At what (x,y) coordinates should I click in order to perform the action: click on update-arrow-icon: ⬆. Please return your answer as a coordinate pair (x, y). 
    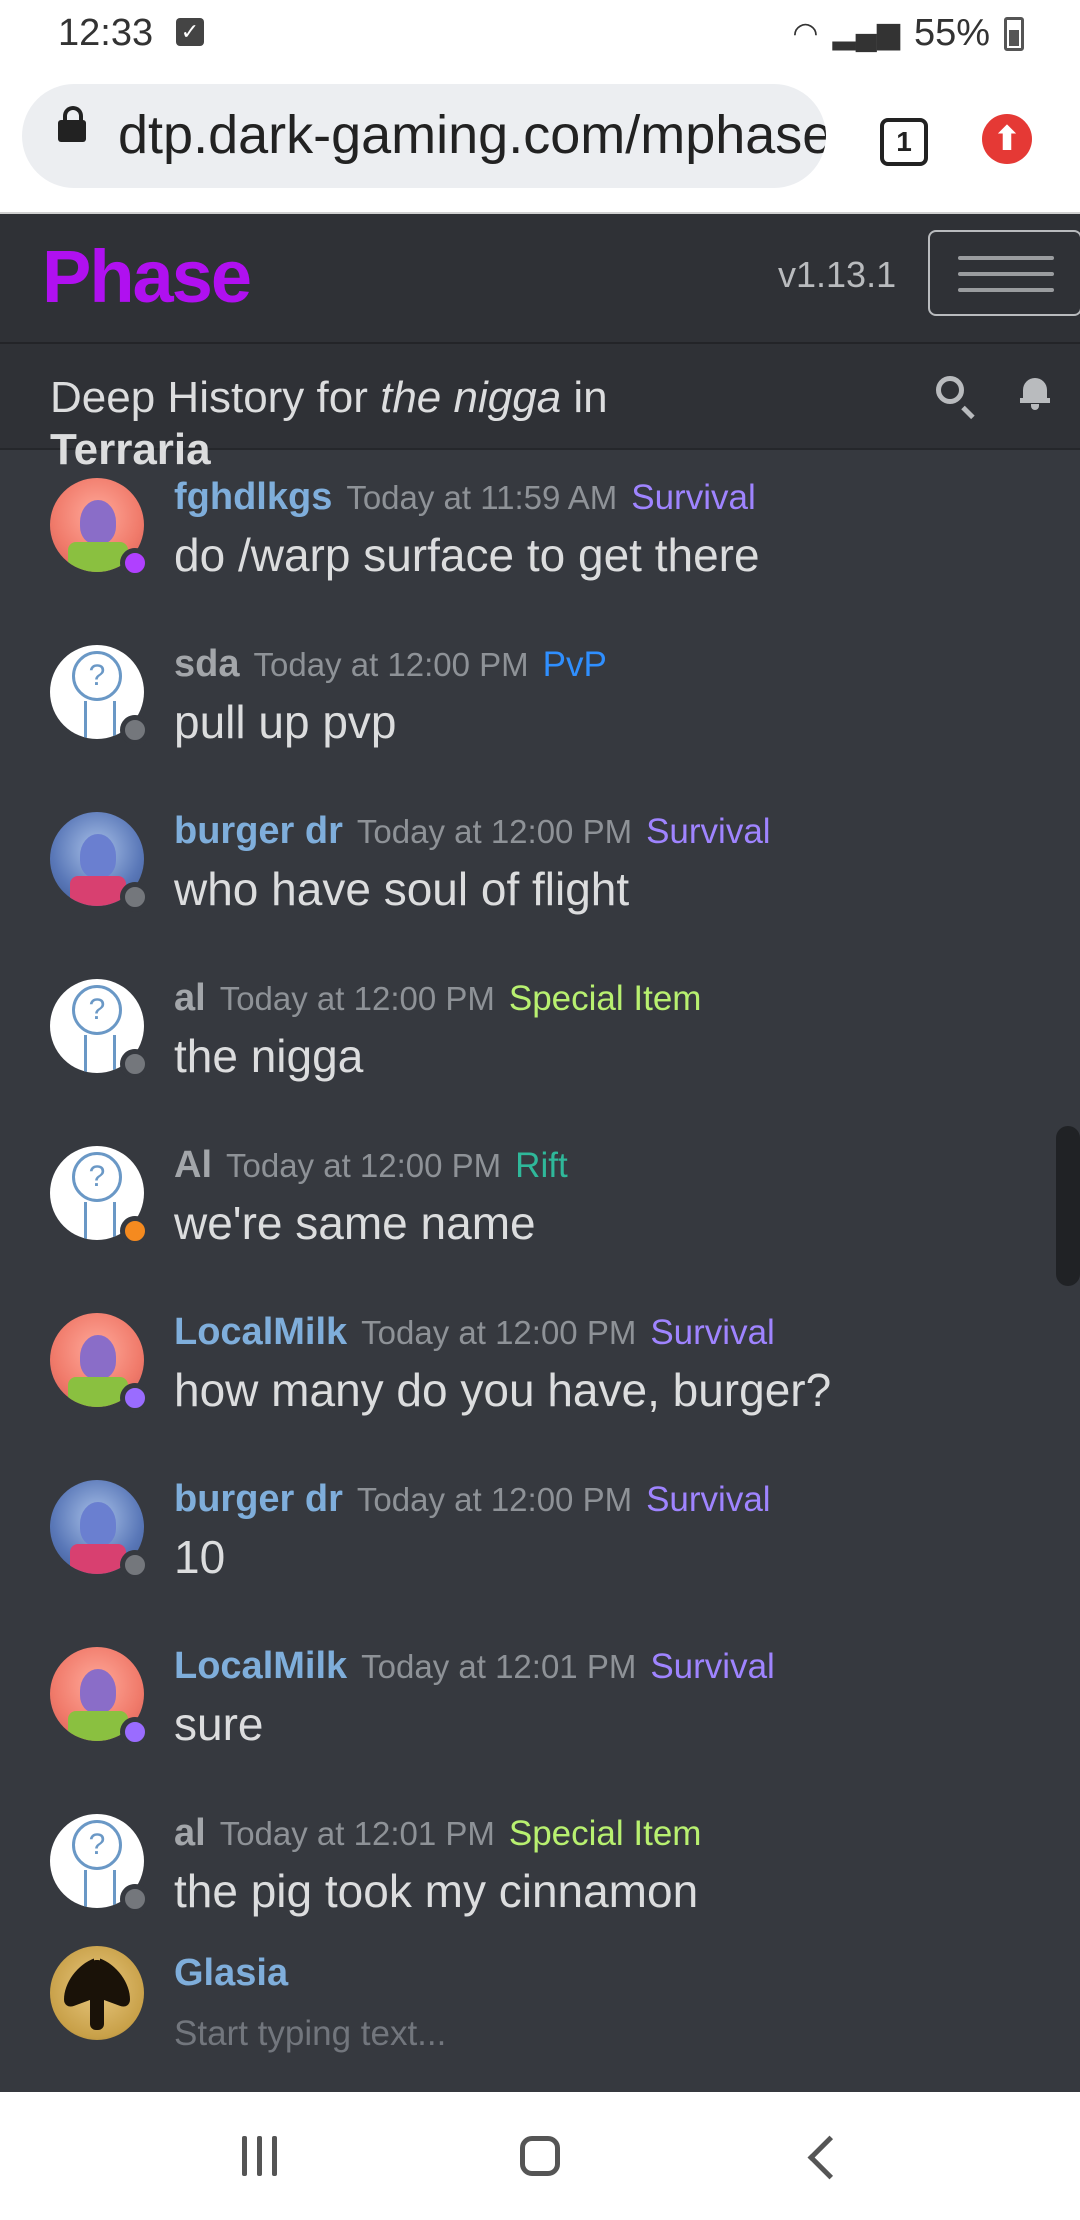
    Looking at the image, I should click on (1007, 139).